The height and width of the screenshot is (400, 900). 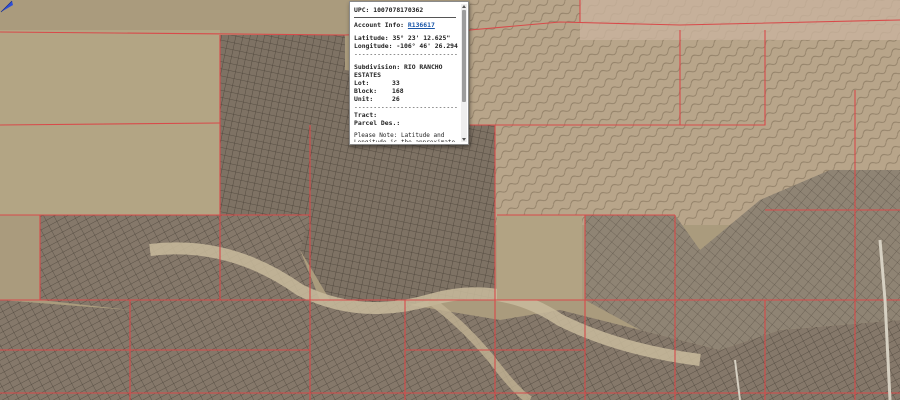 I want to click on block-label: Block:, so click(x=366, y=91).